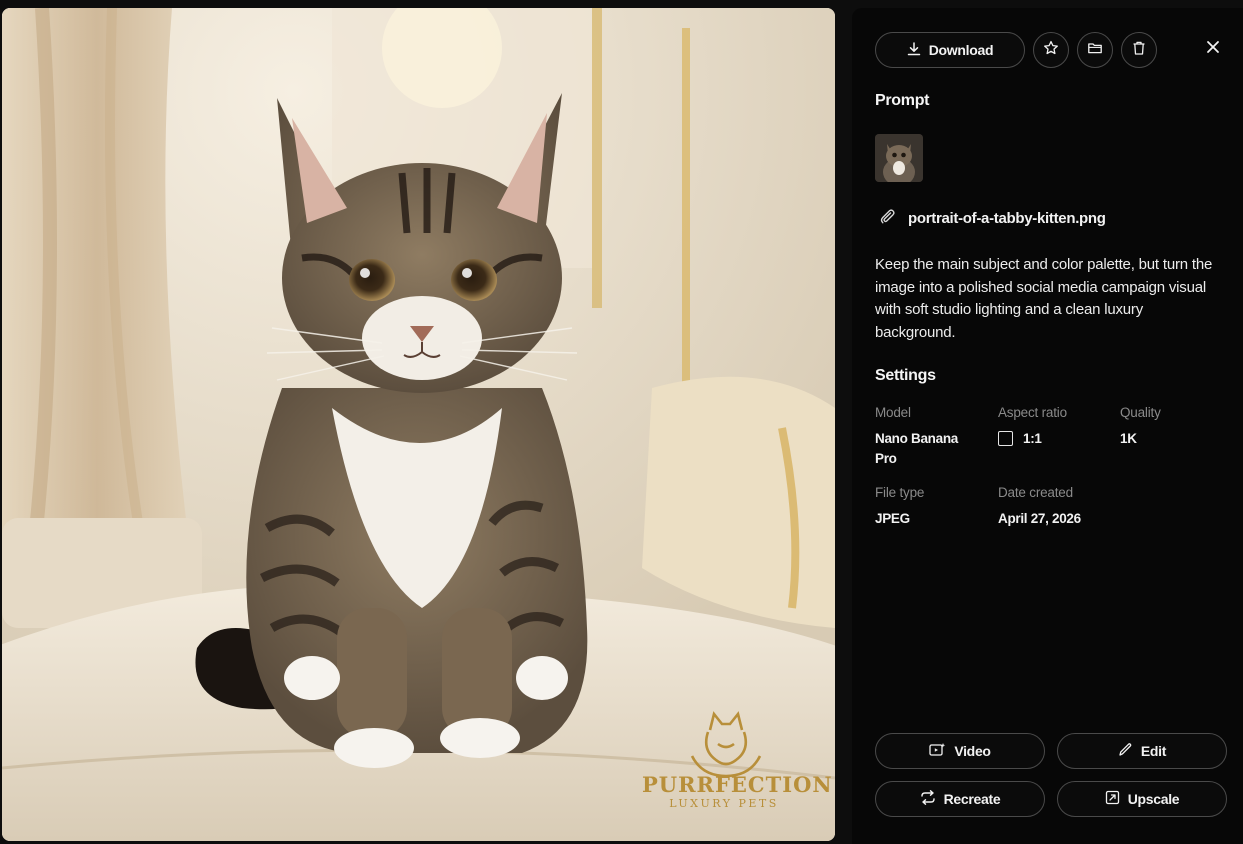 This screenshot has width=1243, height=844. I want to click on paperclip-icon, so click(887, 218).